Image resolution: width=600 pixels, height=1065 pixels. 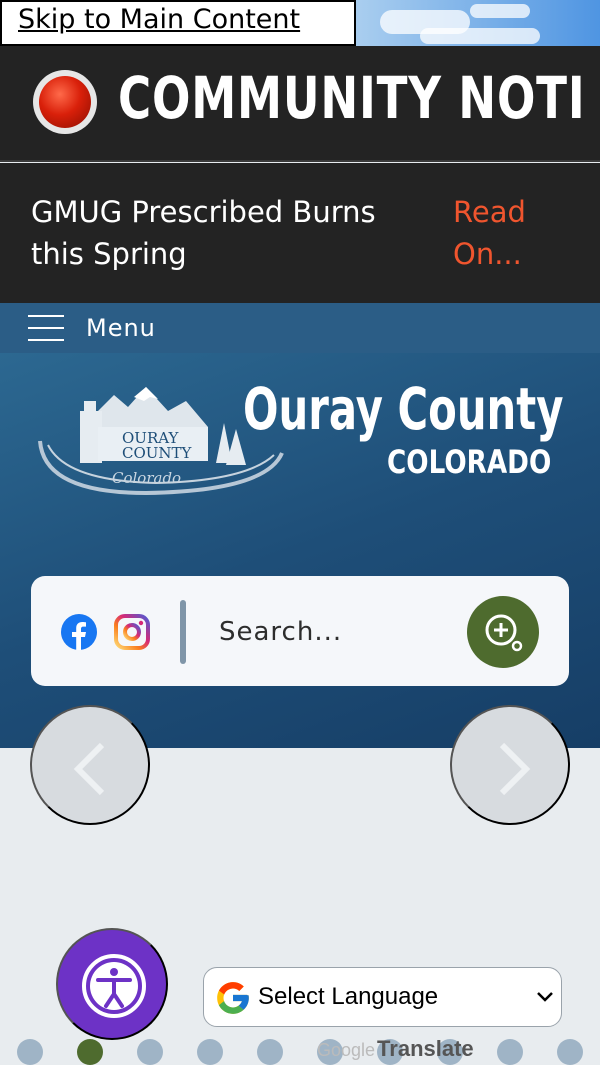 What do you see at coordinates (300, 328) in the screenshot?
I see `menu-bar: Menu` at bounding box center [300, 328].